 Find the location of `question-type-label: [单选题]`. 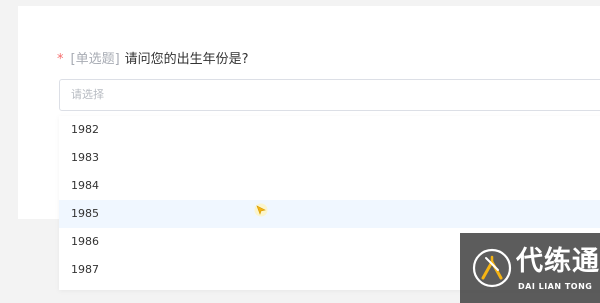

question-type-label: [单选题] is located at coordinates (95, 59).